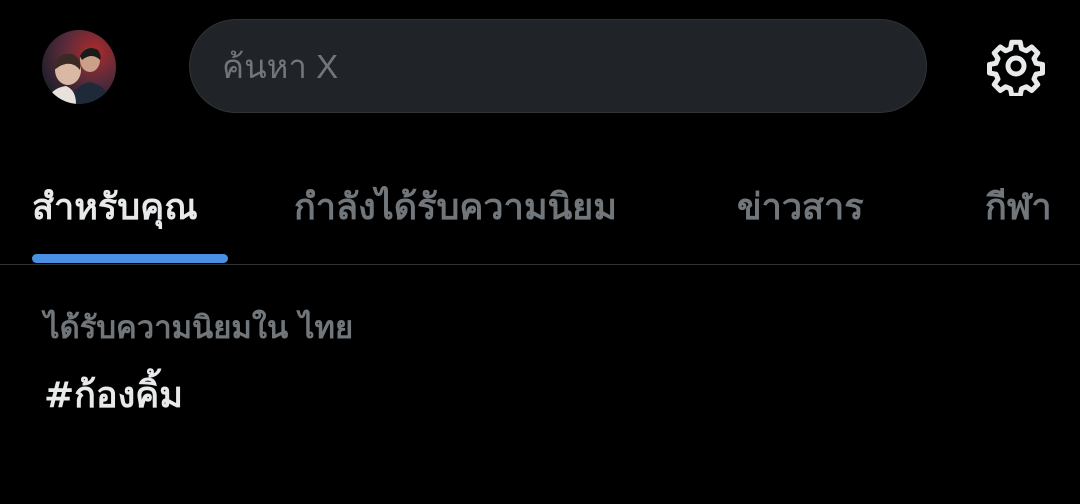  What do you see at coordinates (199, 328) in the screenshot?
I see `trend-context: ได้รับความนิยมใน ไทย` at bounding box center [199, 328].